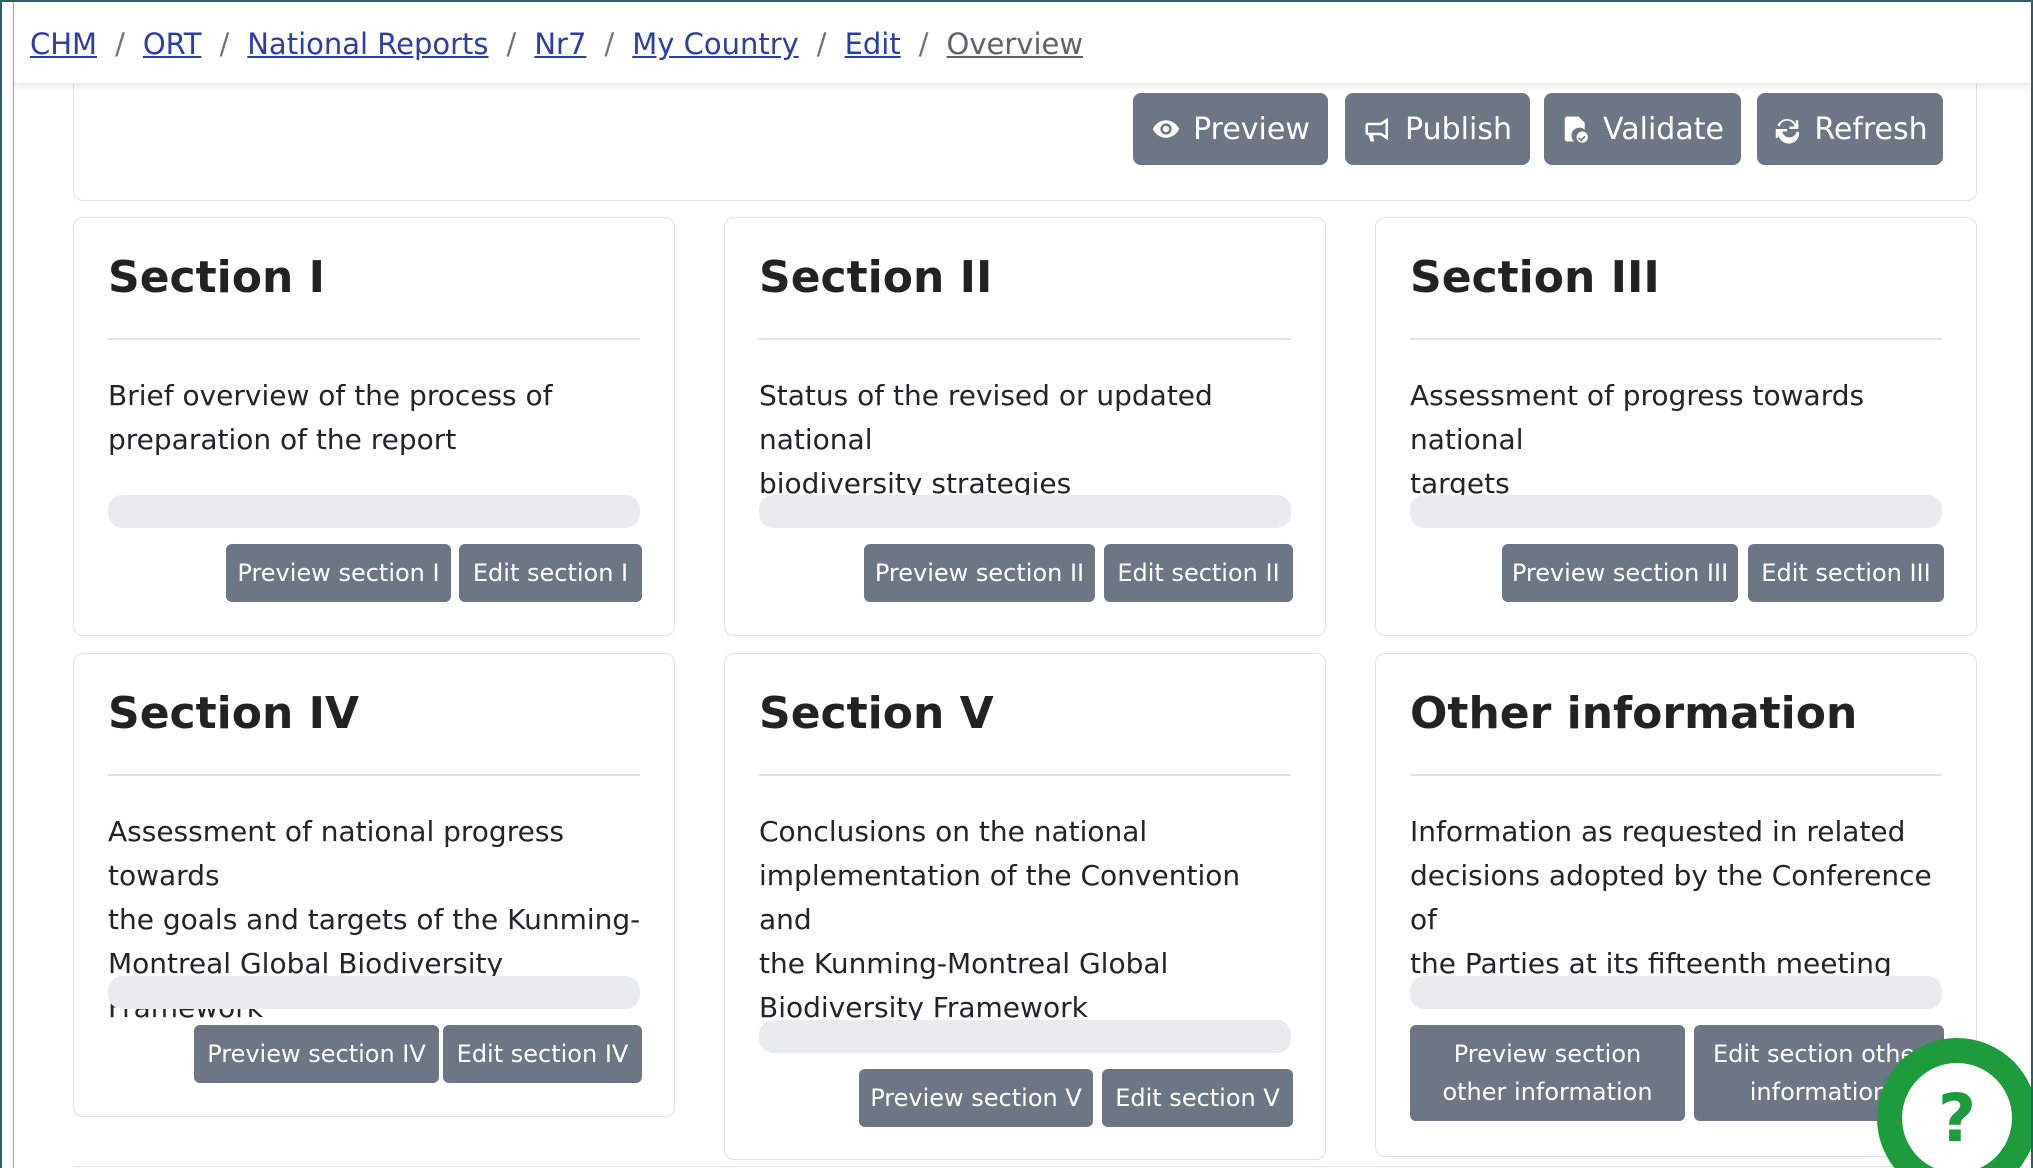 The width and height of the screenshot is (2033, 1168). What do you see at coordinates (1634, 713) in the screenshot?
I see `section-title: Other information` at bounding box center [1634, 713].